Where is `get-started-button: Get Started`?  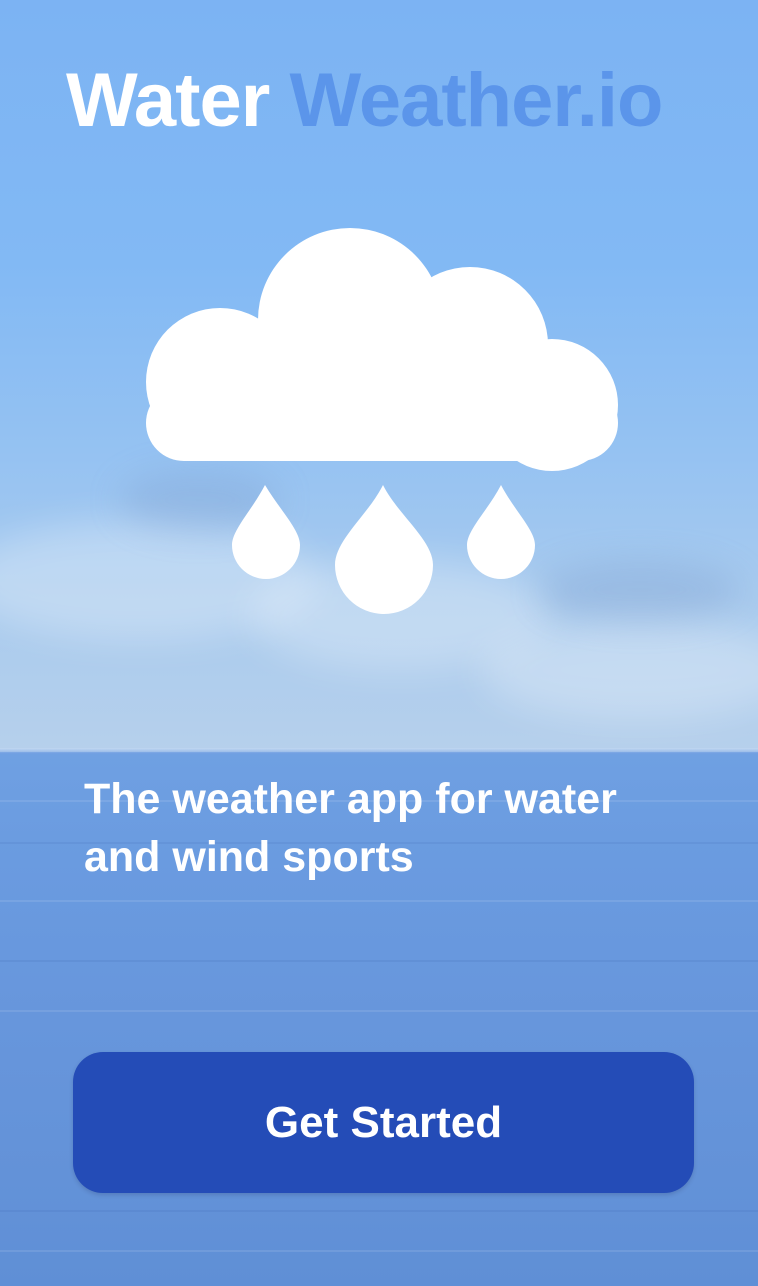
get-started-button: Get Started is located at coordinates (383, 1122).